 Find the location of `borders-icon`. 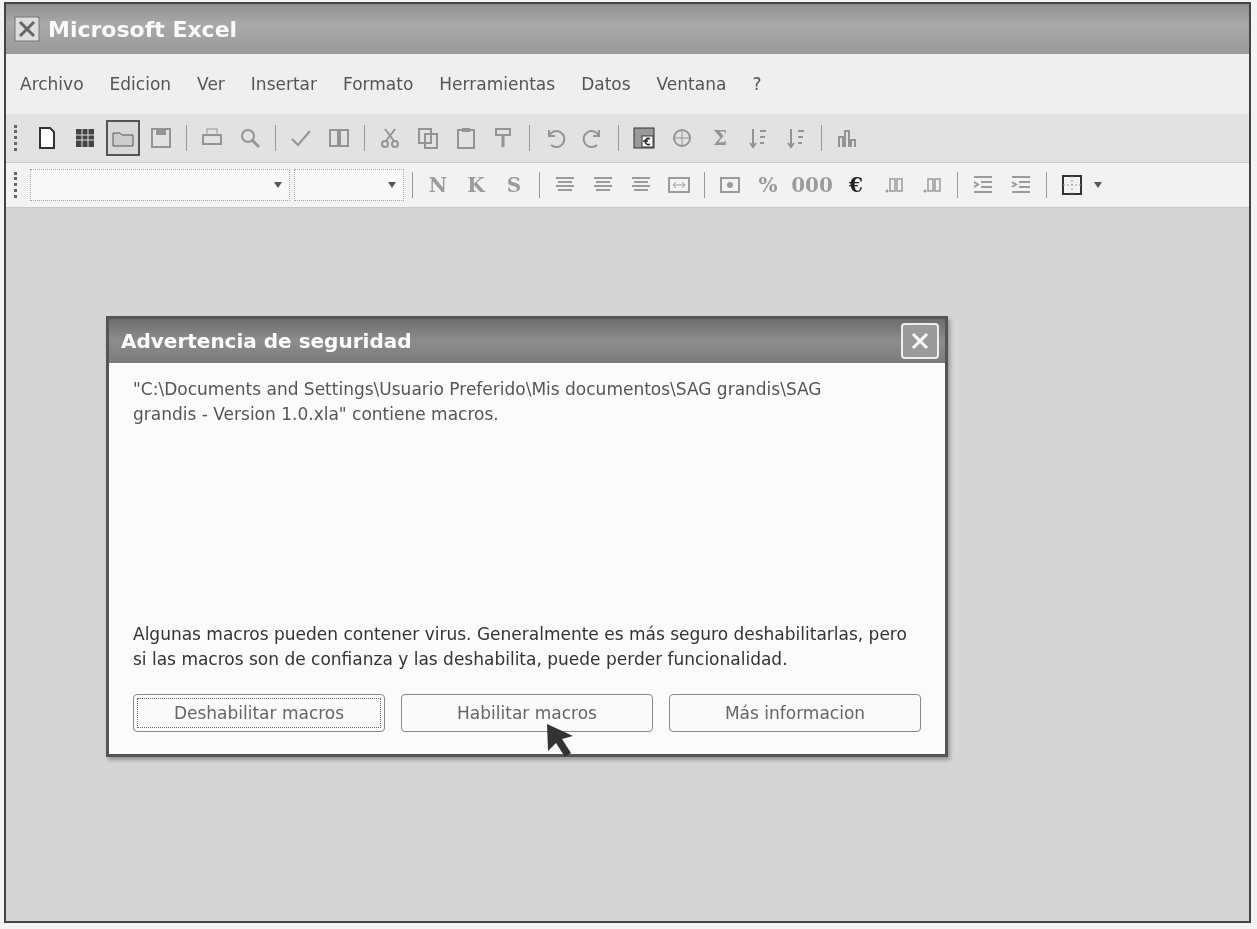

borders-icon is located at coordinates (1072, 185).